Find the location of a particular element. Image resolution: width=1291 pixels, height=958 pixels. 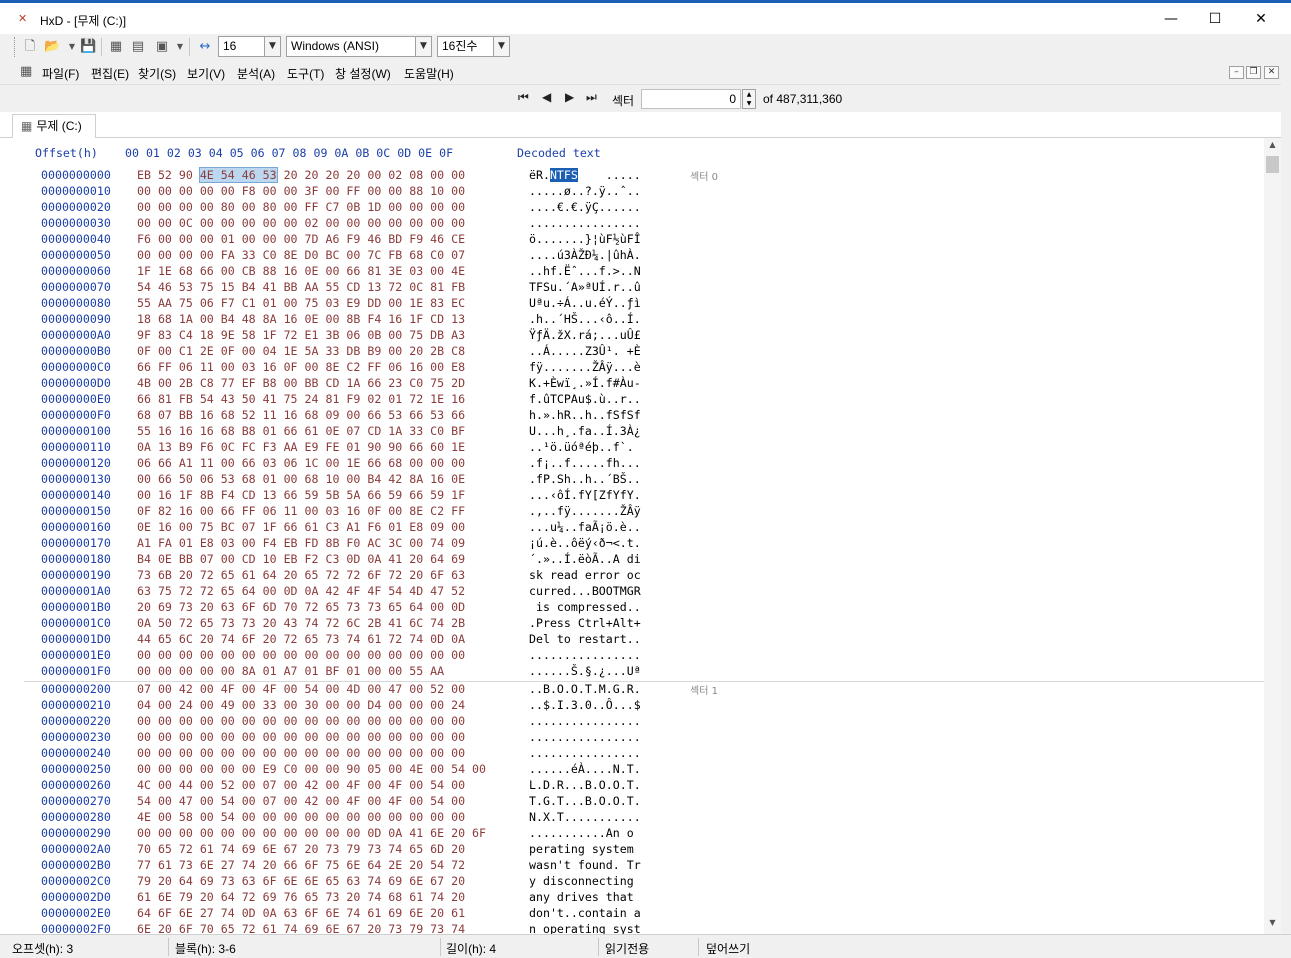

toolbar-grip is located at coordinates (15, 47).